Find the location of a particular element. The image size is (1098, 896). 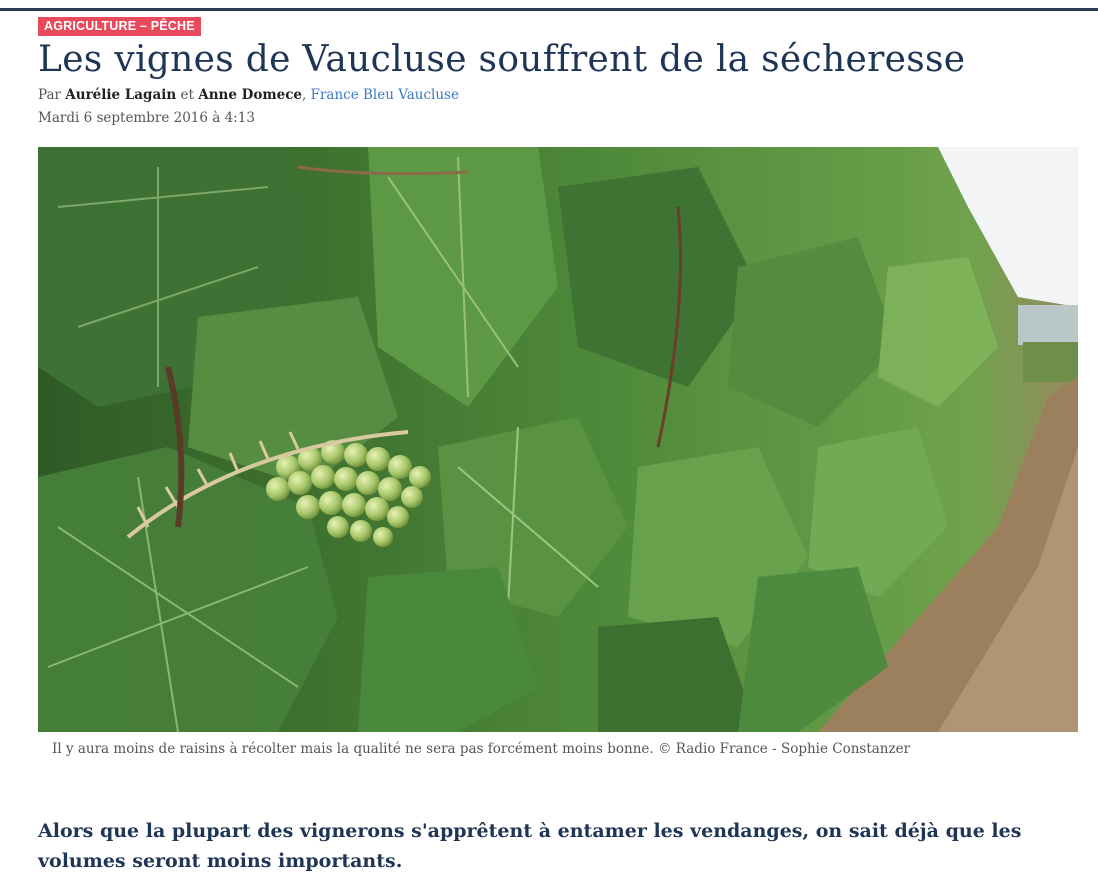

category-tag: AGRICULTURE – PÊCHE is located at coordinates (119, 26).